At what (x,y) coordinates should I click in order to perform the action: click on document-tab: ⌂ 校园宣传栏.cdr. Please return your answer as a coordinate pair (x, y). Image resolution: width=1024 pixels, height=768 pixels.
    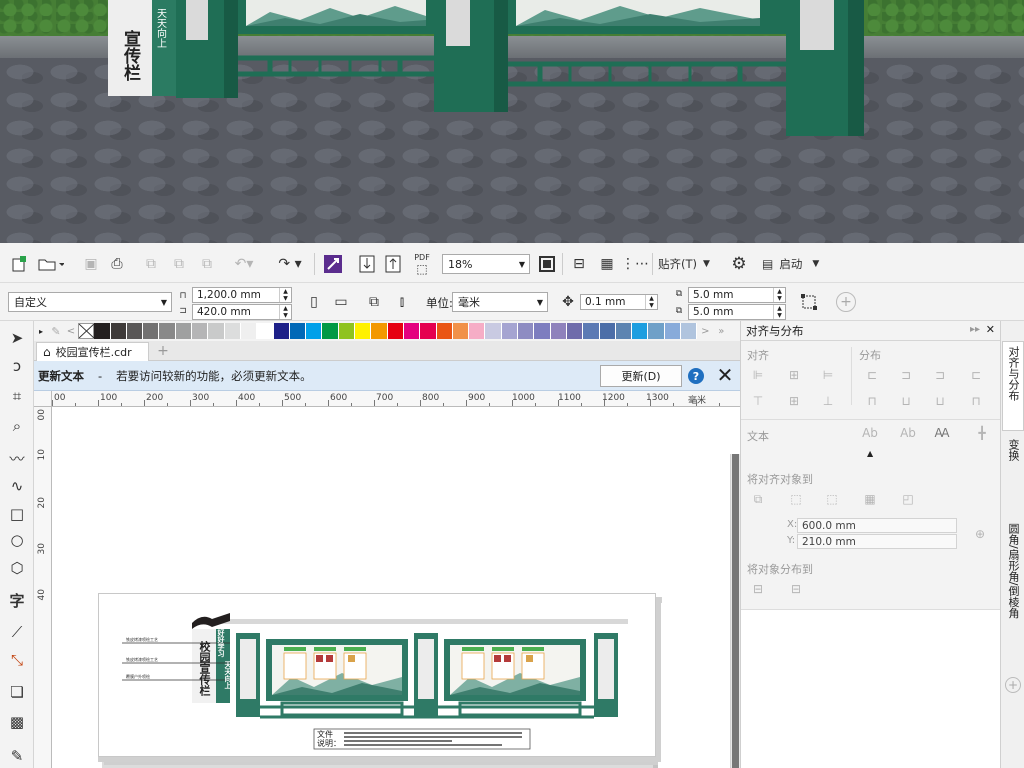
    Looking at the image, I should click on (92, 351).